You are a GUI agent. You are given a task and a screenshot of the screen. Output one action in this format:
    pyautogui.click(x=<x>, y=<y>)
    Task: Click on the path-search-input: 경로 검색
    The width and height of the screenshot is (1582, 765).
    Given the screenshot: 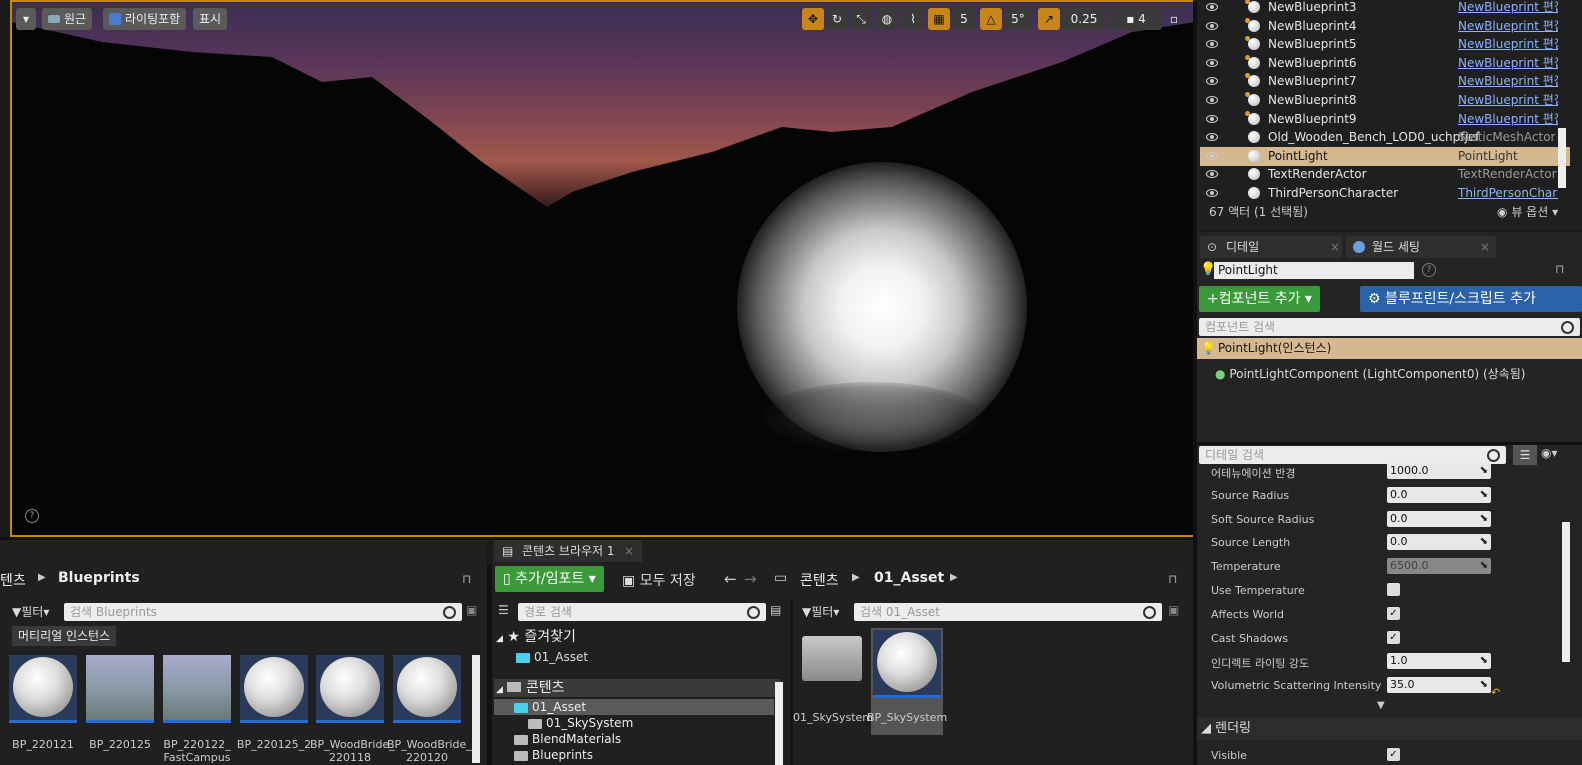 What is the action you would take?
    pyautogui.click(x=642, y=612)
    